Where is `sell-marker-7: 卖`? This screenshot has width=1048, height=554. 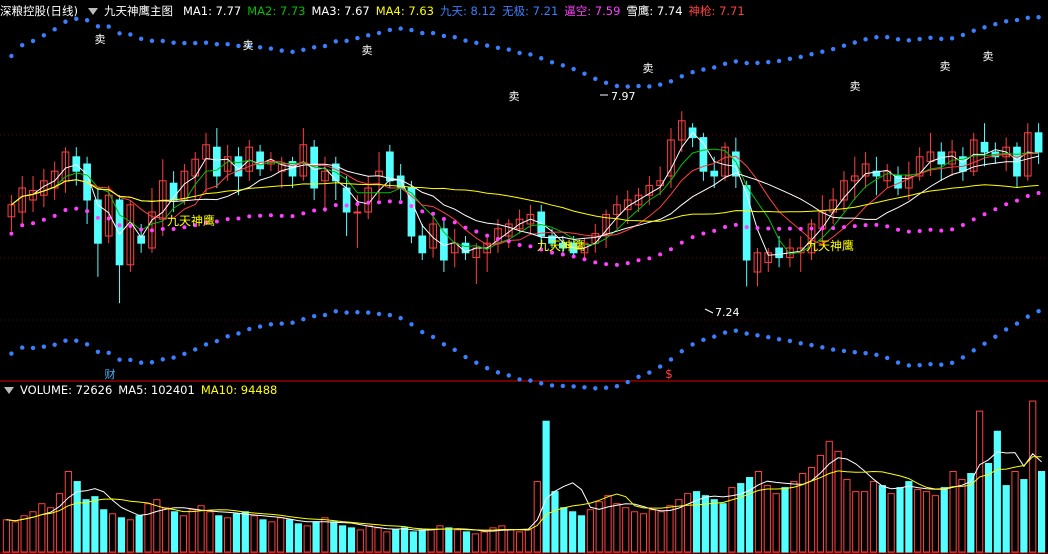 sell-marker-7: 卖 is located at coordinates (988, 56).